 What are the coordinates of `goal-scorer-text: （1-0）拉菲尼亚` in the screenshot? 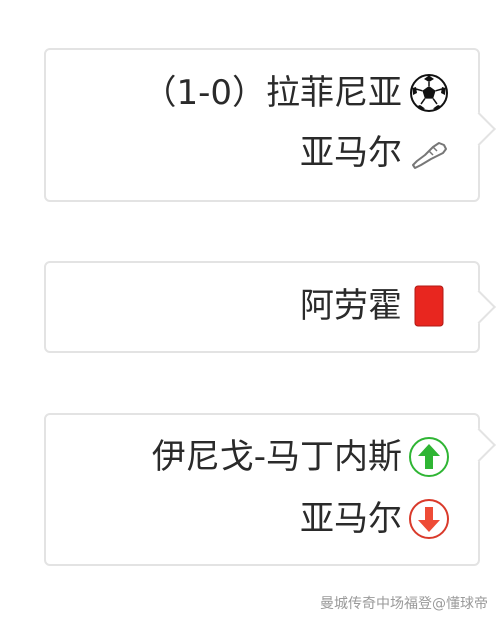 It's located at (272, 93).